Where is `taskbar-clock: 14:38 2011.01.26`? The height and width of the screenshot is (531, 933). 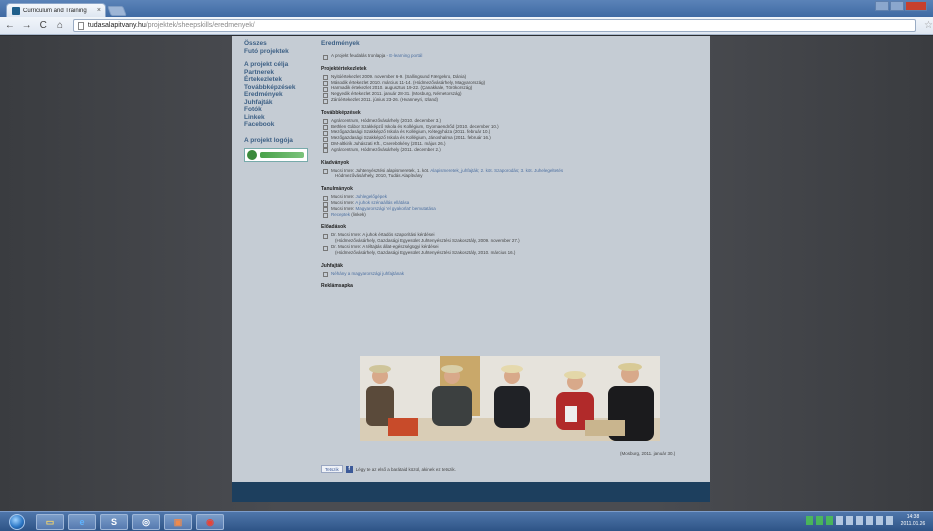 taskbar-clock: 14:38 2011.01.26 is located at coordinates (913, 521).